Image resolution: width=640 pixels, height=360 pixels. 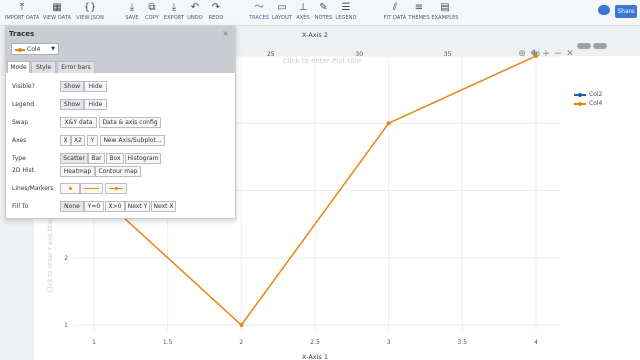 I want to click on legend-row-label: Legend, so click(x=23, y=104).